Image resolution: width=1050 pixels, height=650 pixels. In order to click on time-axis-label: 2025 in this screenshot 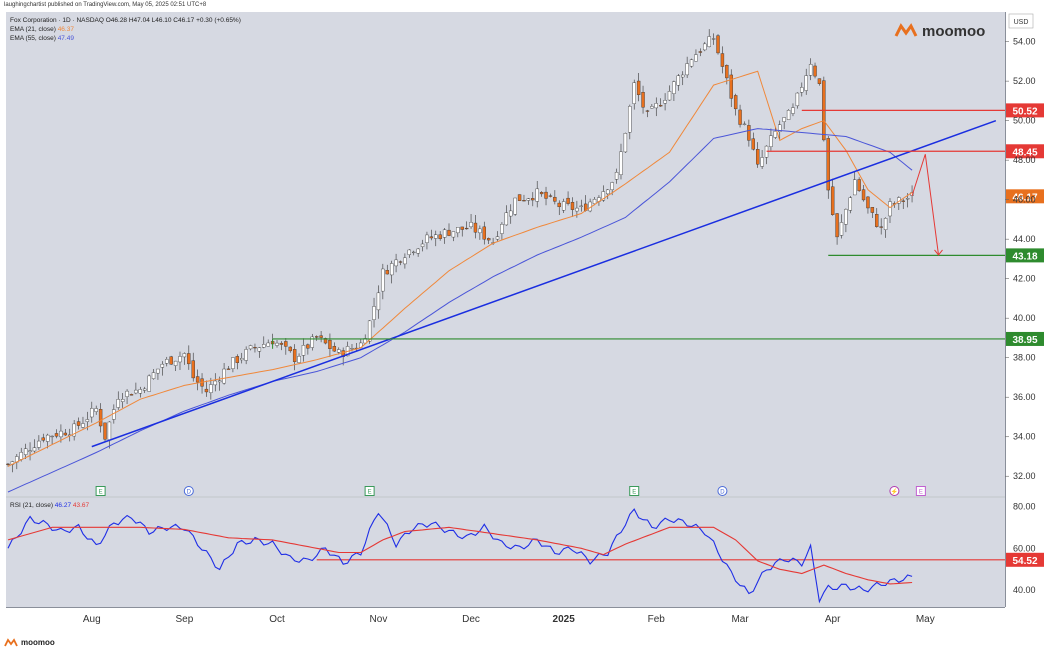, I will do `click(564, 619)`.